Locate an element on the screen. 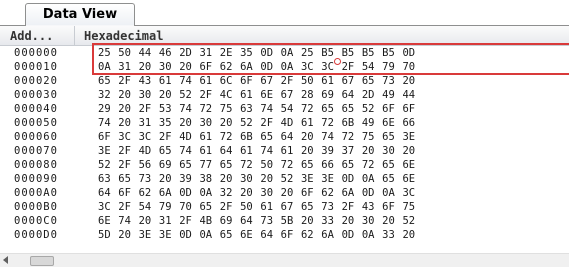 The height and width of the screenshot is (267, 569). hex-byte: 33 is located at coordinates (392, 235).